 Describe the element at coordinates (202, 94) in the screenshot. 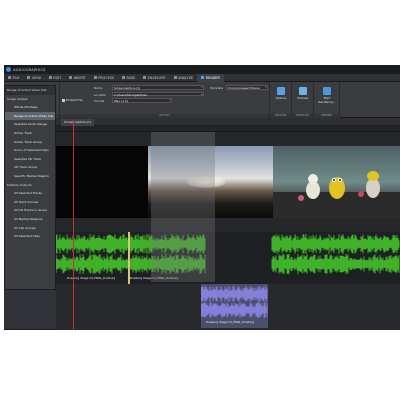

I see `folder-icon: ▸` at that location.